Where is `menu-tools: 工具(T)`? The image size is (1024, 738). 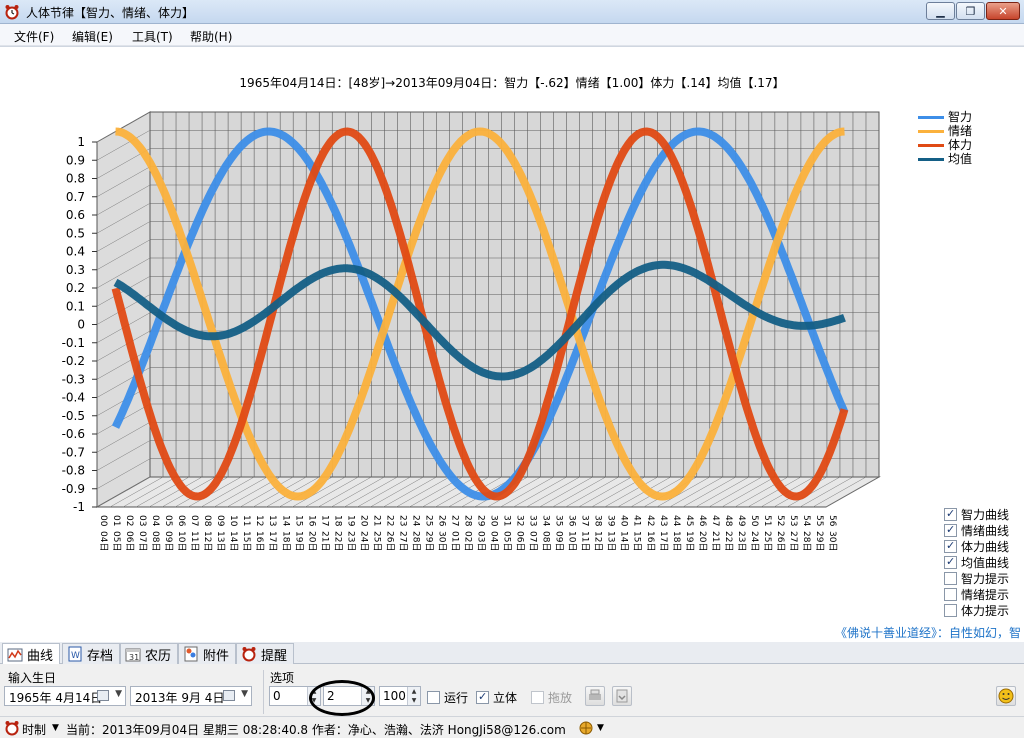
menu-tools: 工具(T) is located at coordinates (152, 36).